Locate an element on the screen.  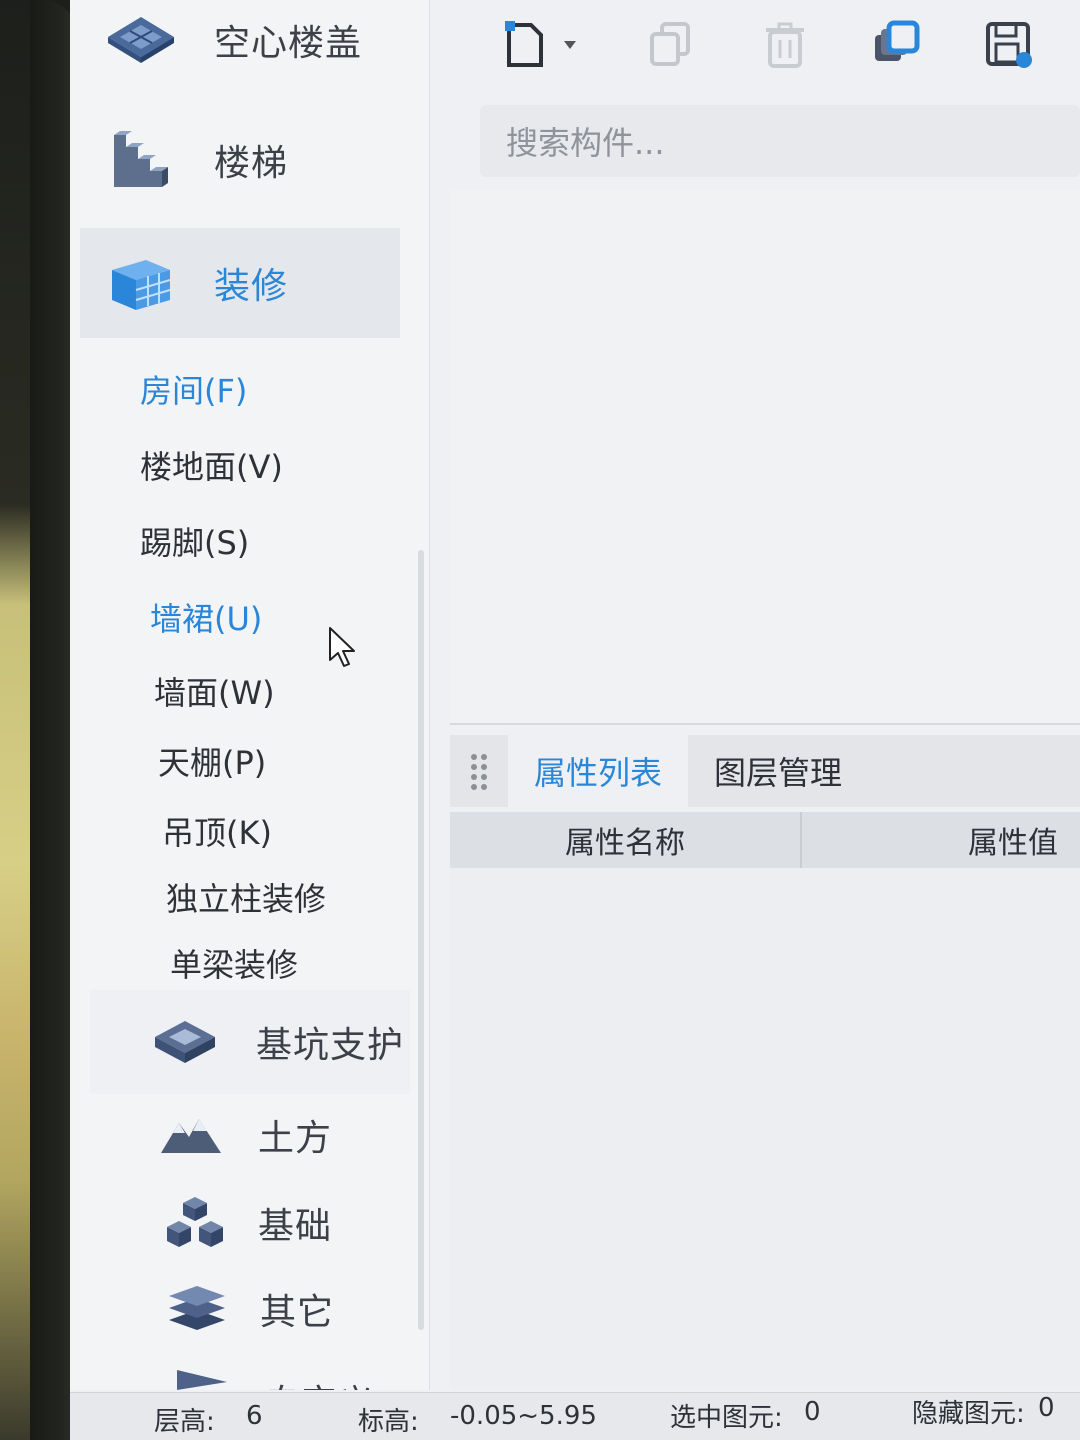
property-table-header: 属性名称 属性值 is located at coordinates (765, 840).